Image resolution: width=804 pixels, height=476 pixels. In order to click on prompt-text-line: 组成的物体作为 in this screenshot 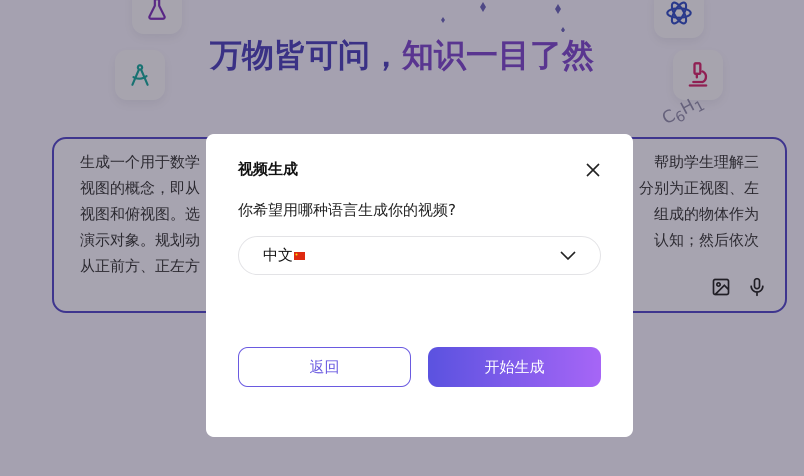, I will do `click(706, 214)`.